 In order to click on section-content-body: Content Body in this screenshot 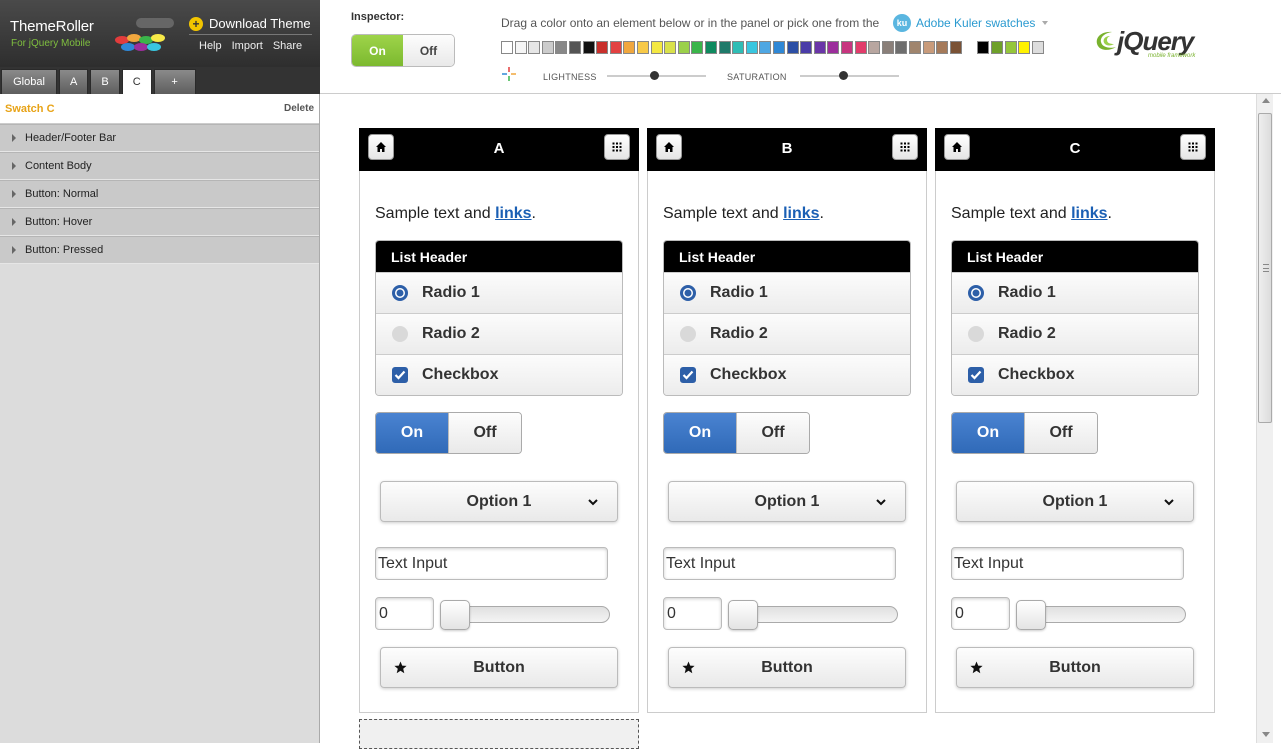, I will do `click(159, 166)`.